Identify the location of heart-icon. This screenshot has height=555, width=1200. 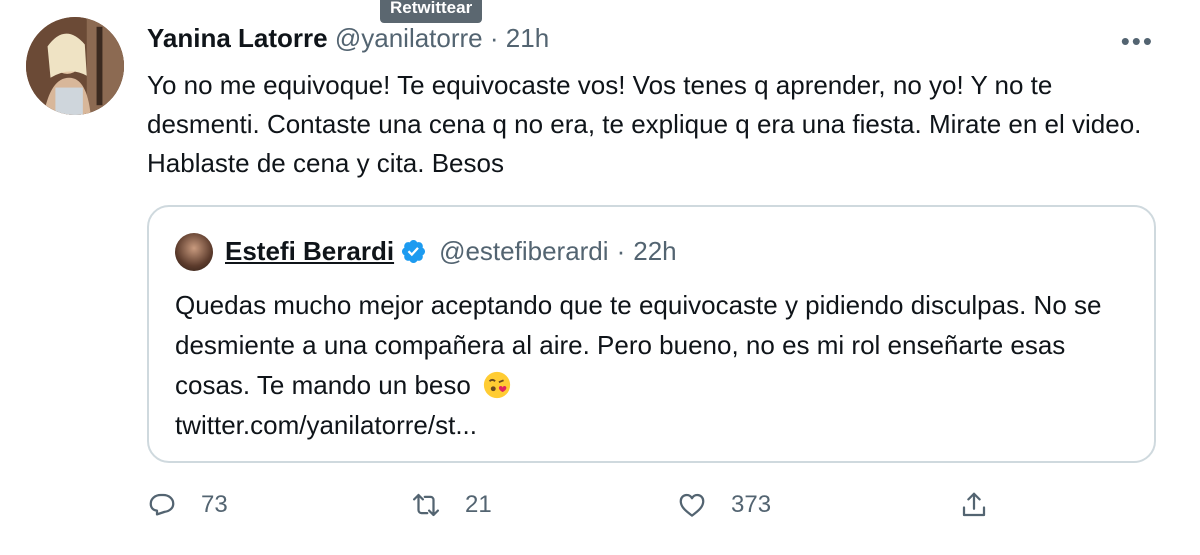
(692, 505).